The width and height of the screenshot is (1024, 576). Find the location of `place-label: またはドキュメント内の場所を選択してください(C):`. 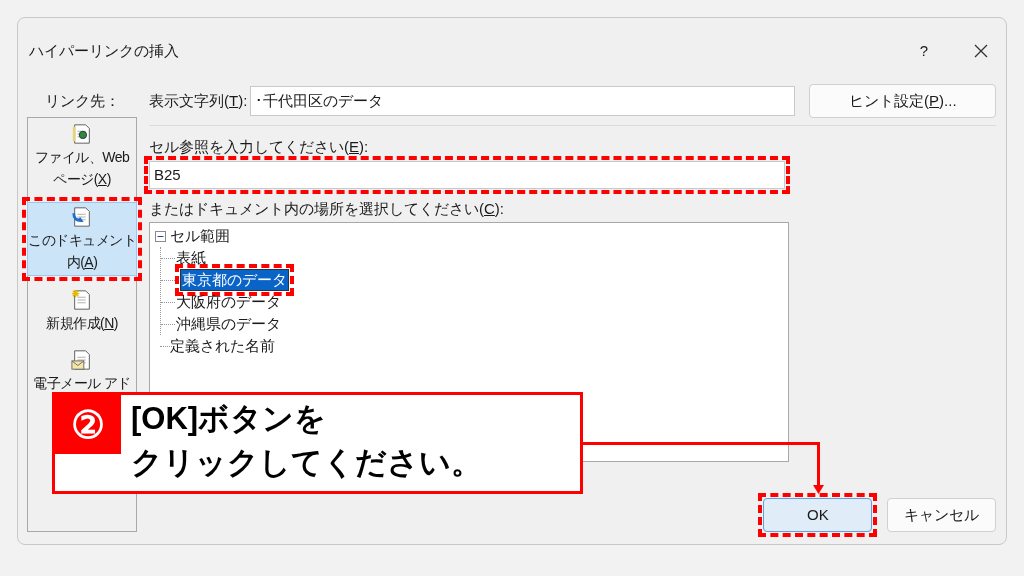

place-label: またはドキュメント内の場所を選択してください(C): is located at coordinates (327, 209).